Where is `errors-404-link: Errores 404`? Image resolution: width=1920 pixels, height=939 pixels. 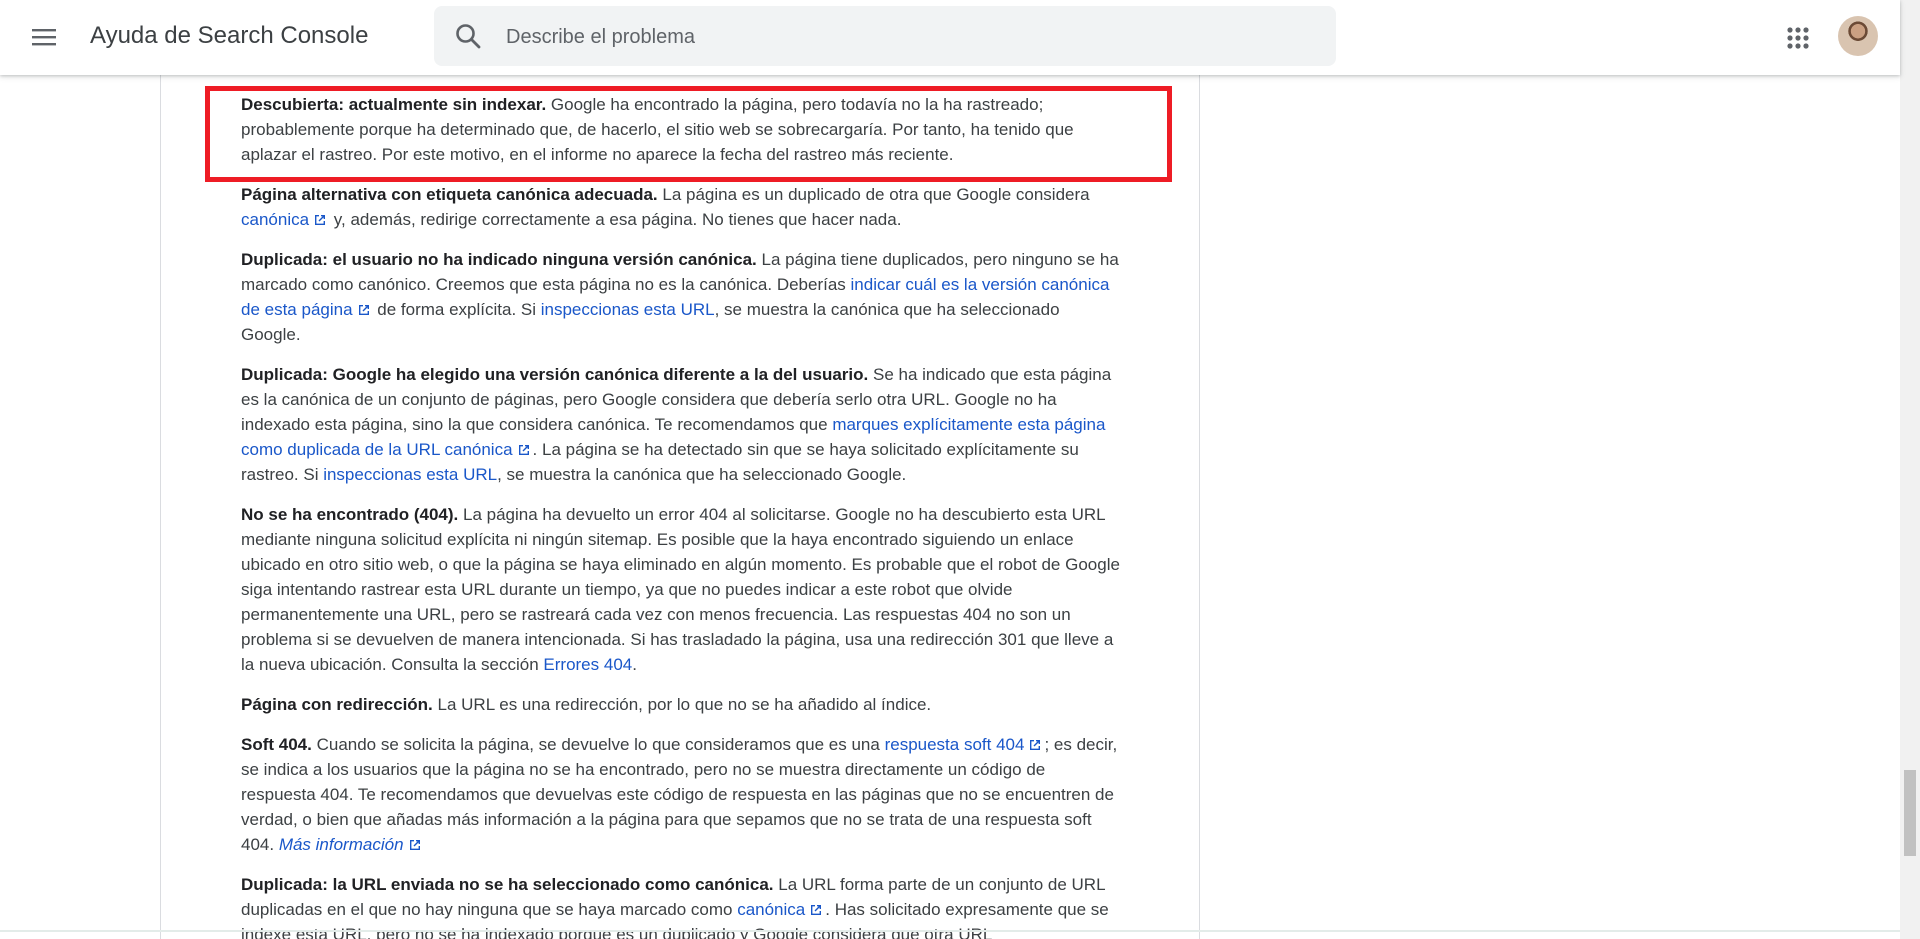
errors-404-link: Errores 404 is located at coordinates (587, 664).